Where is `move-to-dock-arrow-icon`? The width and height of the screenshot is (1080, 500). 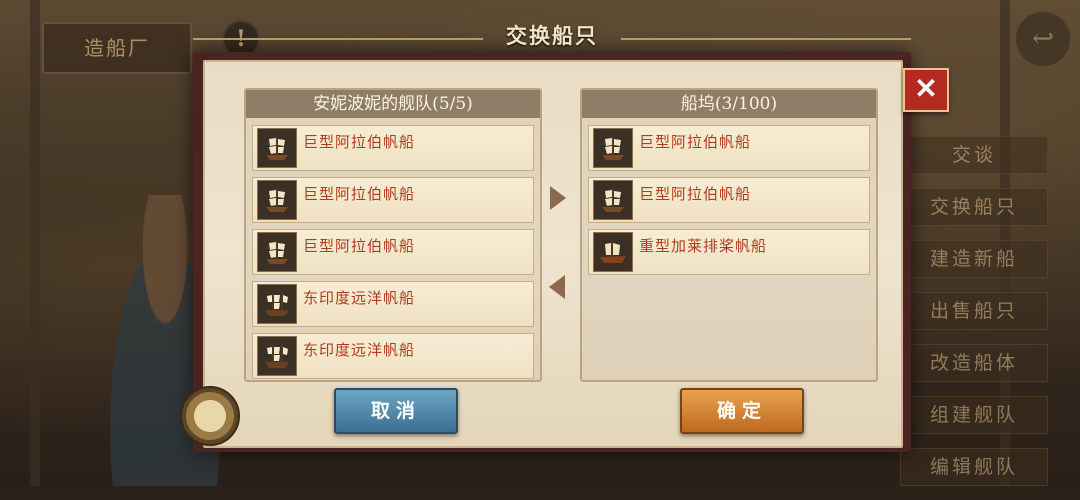 move-to-dock-arrow-icon is located at coordinates (558, 198).